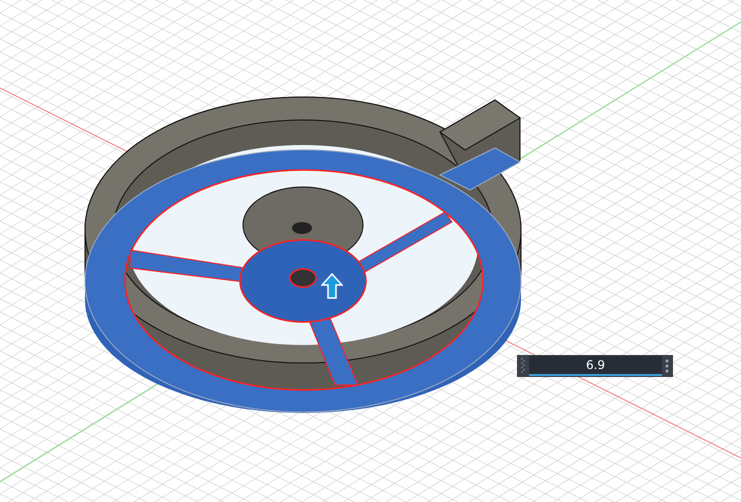 The width and height of the screenshot is (741, 502). What do you see at coordinates (667, 366) in the screenshot?
I see `more-icon` at bounding box center [667, 366].